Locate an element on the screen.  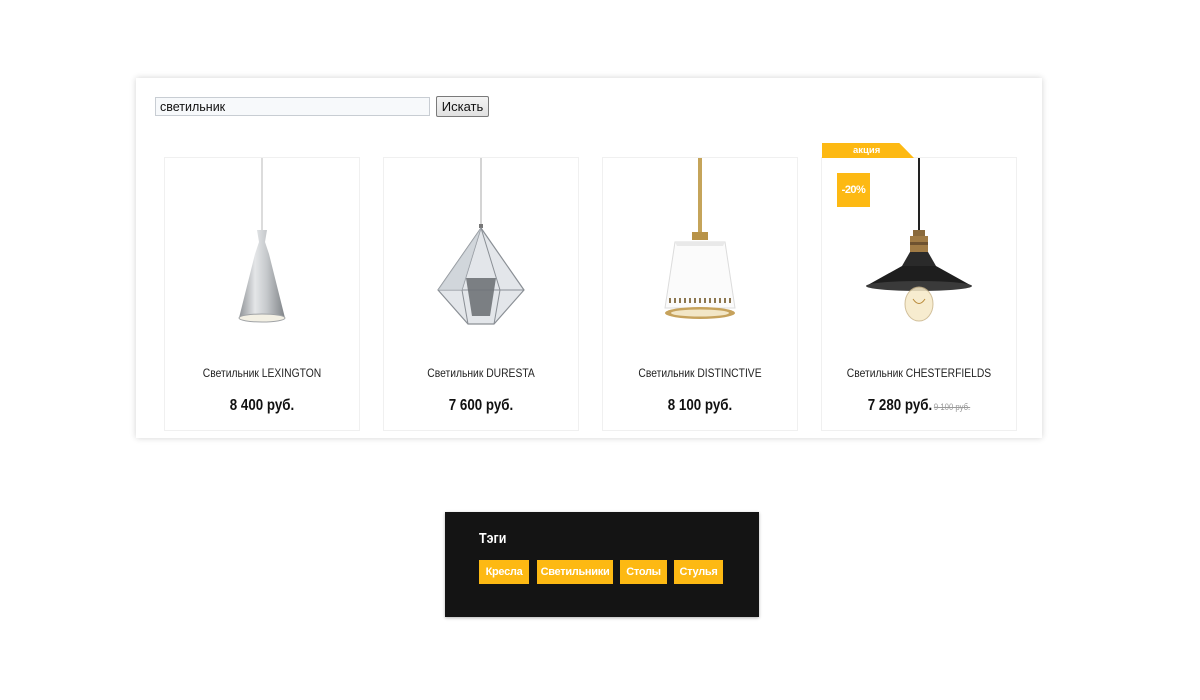
tag-stoly: Столы is located at coordinates (643, 572).